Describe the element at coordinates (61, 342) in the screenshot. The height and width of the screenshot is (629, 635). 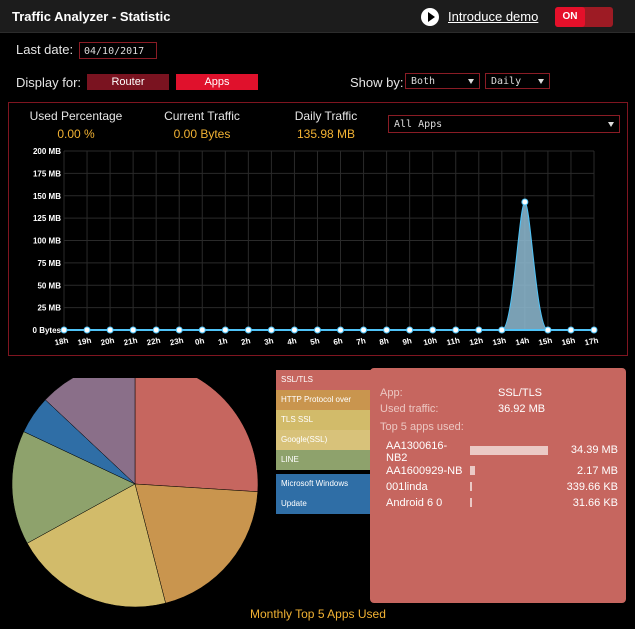
I see `x-tick-label: 18h` at that location.